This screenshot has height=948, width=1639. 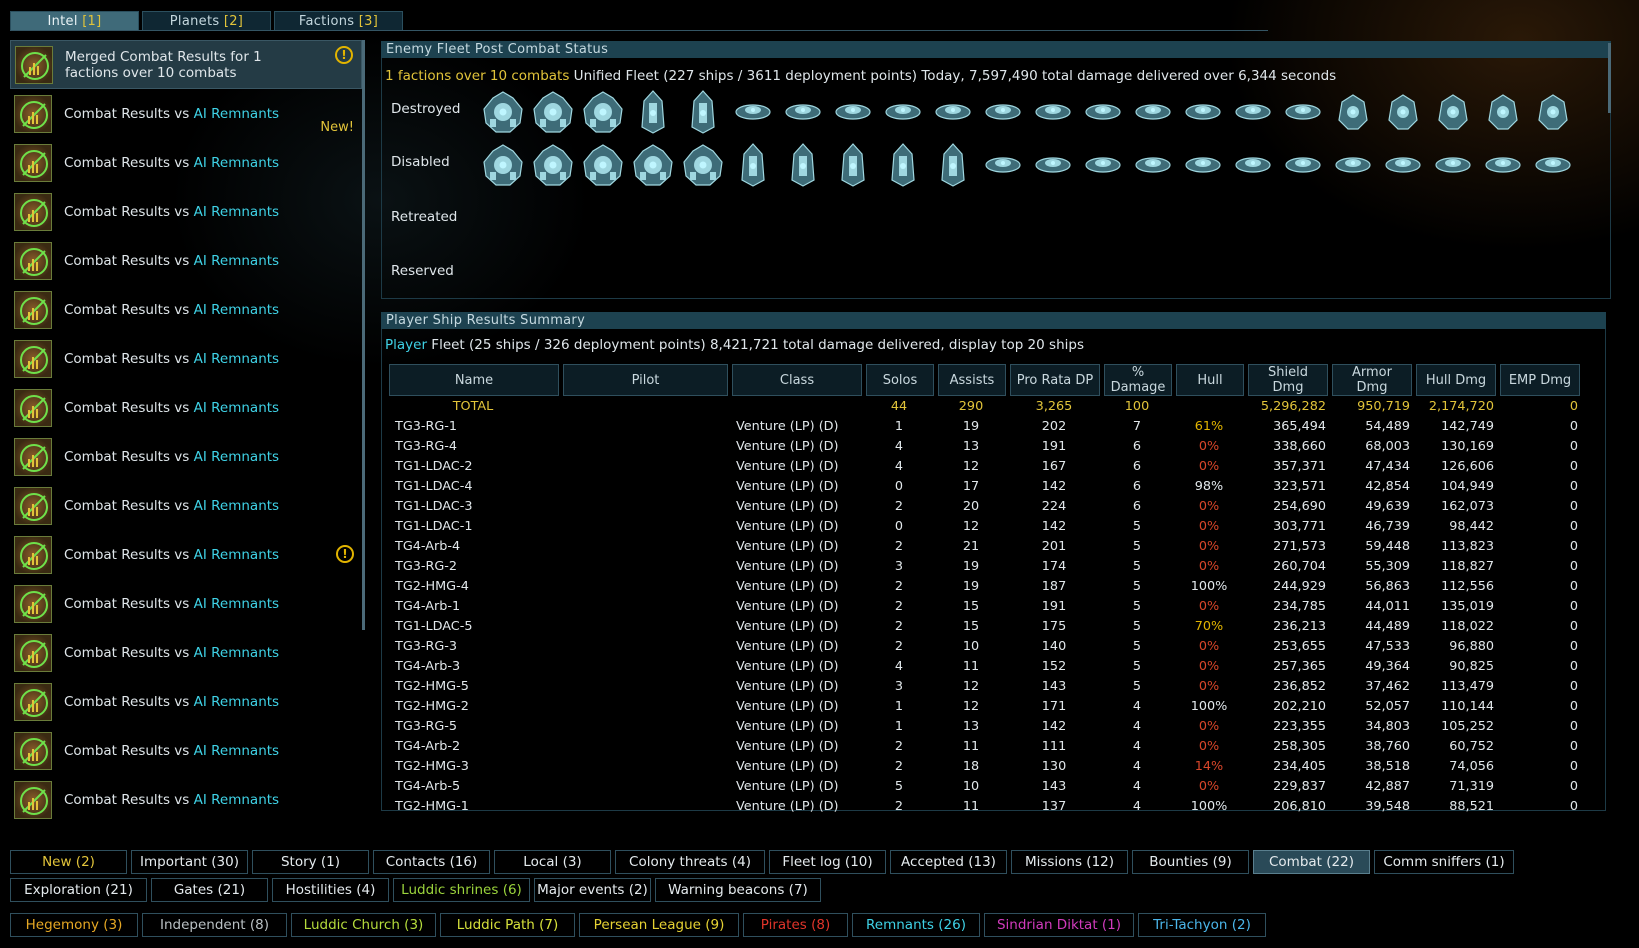 I want to click on filter-button: Bounties (9), so click(x=1190, y=862).